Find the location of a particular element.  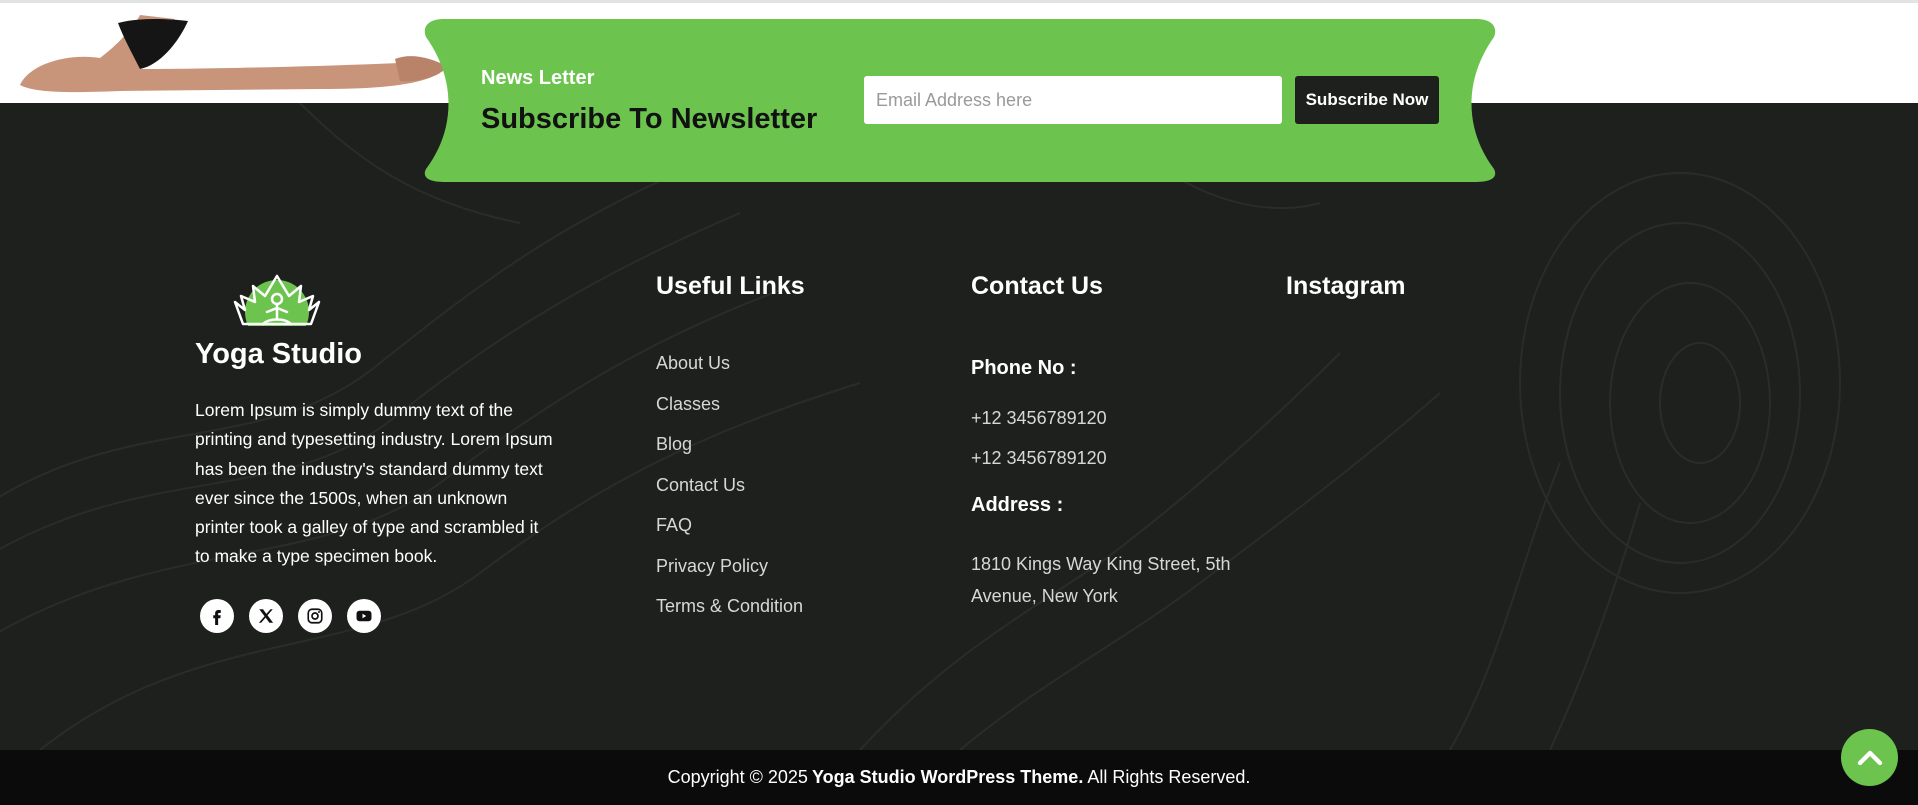

copyright-brand-link: Yoga Studio WordPress Theme. is located at coordinates (947, 777).